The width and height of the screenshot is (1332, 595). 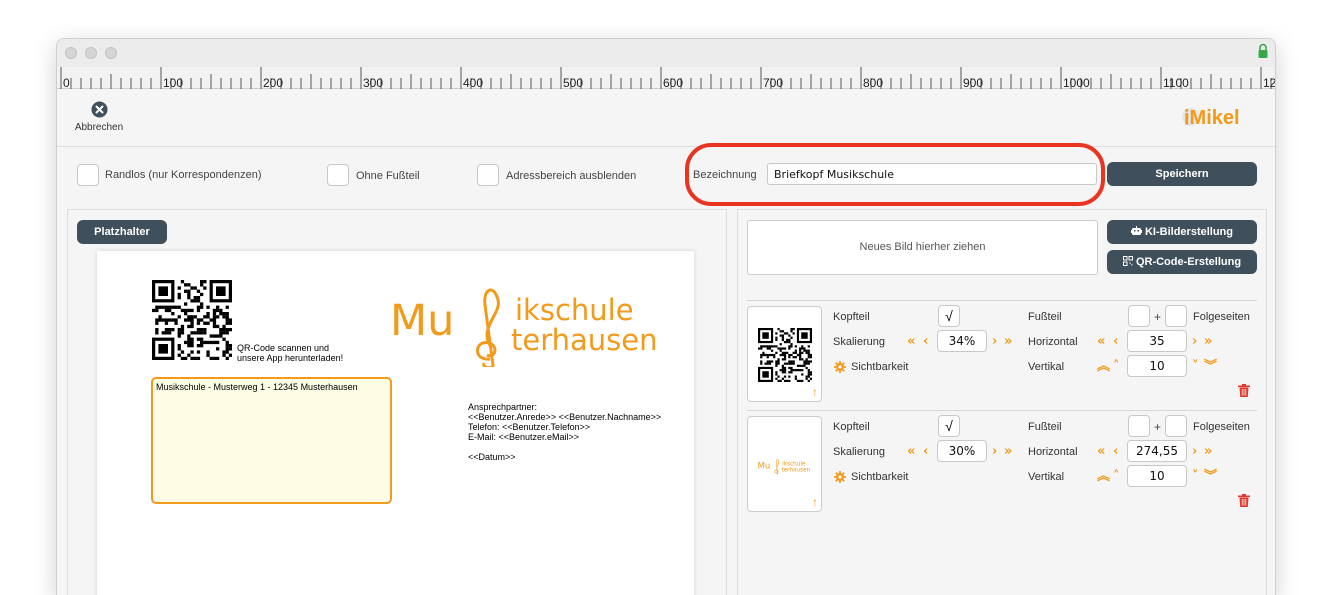 What do you see at coordinates (473, 83) in the screenshot?
I see `ruler-label: 400` at bounding box center [473, 83].